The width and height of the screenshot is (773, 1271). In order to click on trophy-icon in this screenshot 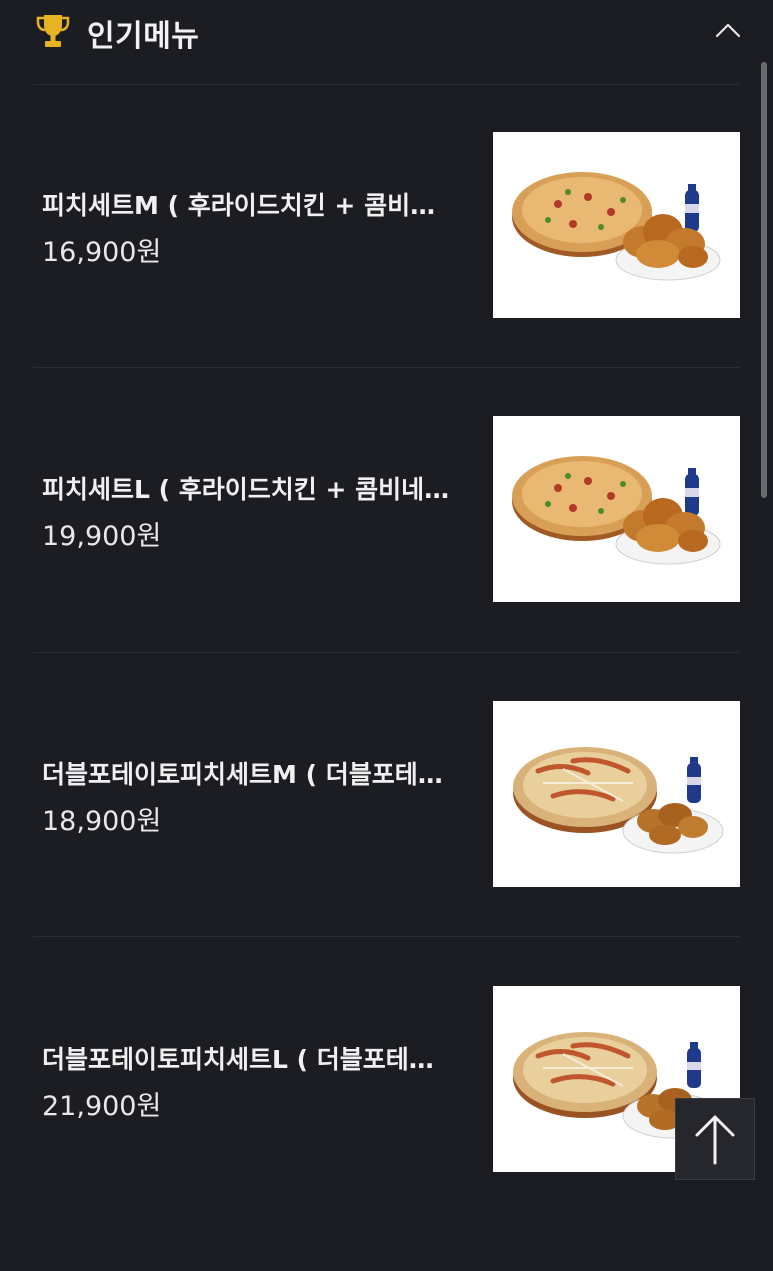, I will do `click(53, 31)`.